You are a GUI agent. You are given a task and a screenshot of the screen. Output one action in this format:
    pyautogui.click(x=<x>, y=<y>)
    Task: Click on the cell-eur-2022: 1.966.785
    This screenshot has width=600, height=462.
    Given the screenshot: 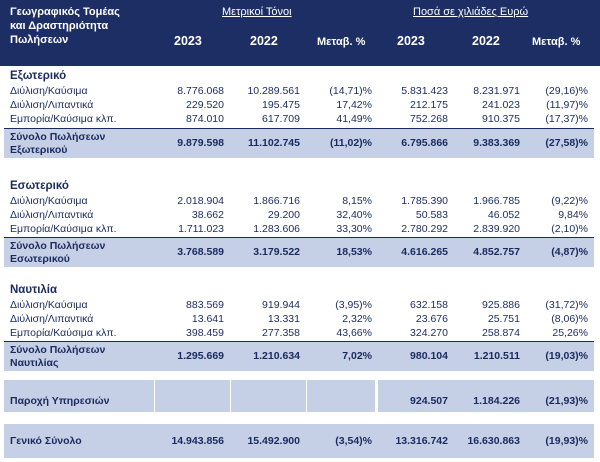 What is the action you would take?
    pyautogui.click(x=496, y=201)
    